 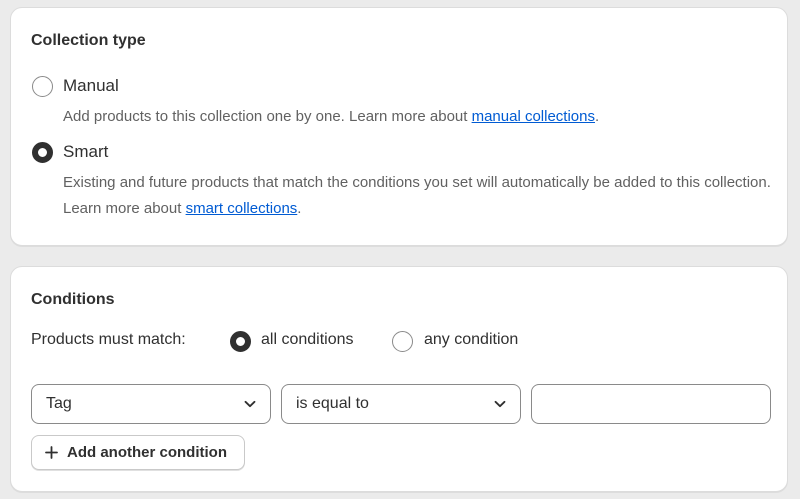 What do you see at coordinates (51, 452) in the screenshot?
I see `plus-icon` at bounding box center [51, 452].